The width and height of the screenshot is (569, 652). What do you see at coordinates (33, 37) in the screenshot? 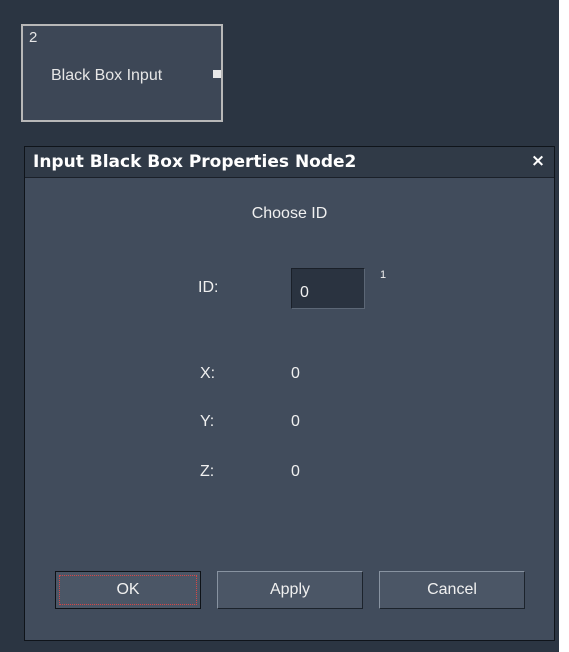
I see `node-number: 2` at bounding box center [33, 37].